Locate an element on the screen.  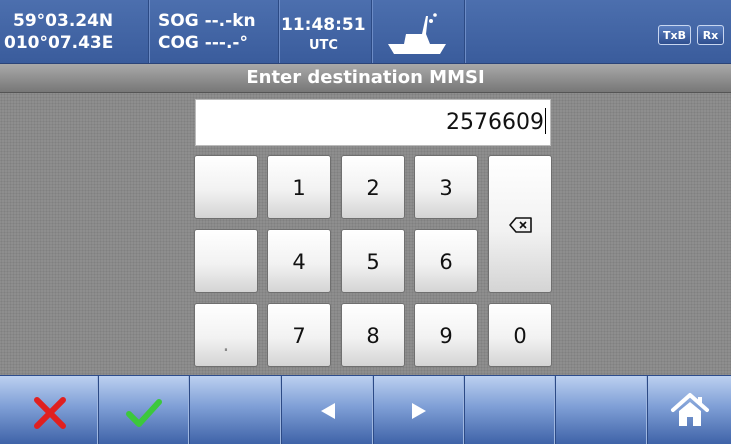
previous-button is located at coordinates (328, 410).